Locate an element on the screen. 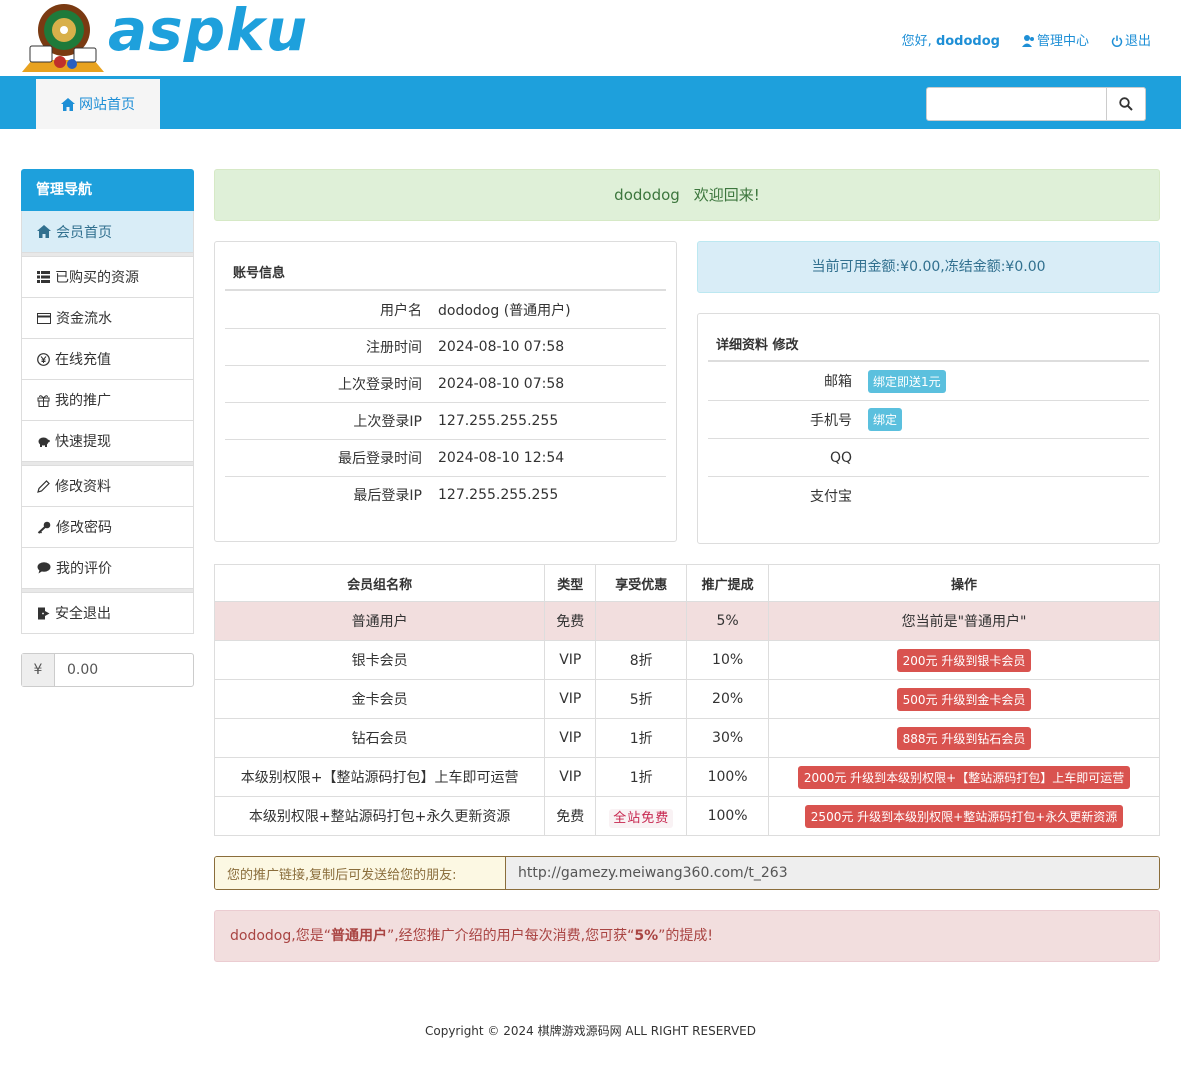 The height and width of the screenshot is (1074, 1181). sidebar-item-logout: 安全退出 is located at coordinates (107, 612).